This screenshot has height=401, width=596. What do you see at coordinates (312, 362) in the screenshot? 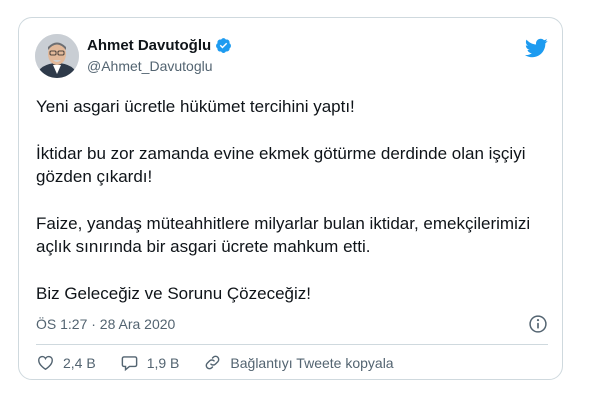
I see `copy-link-label: Bağlantıyı Tweete kopyala` at bounding box center [312, 362].